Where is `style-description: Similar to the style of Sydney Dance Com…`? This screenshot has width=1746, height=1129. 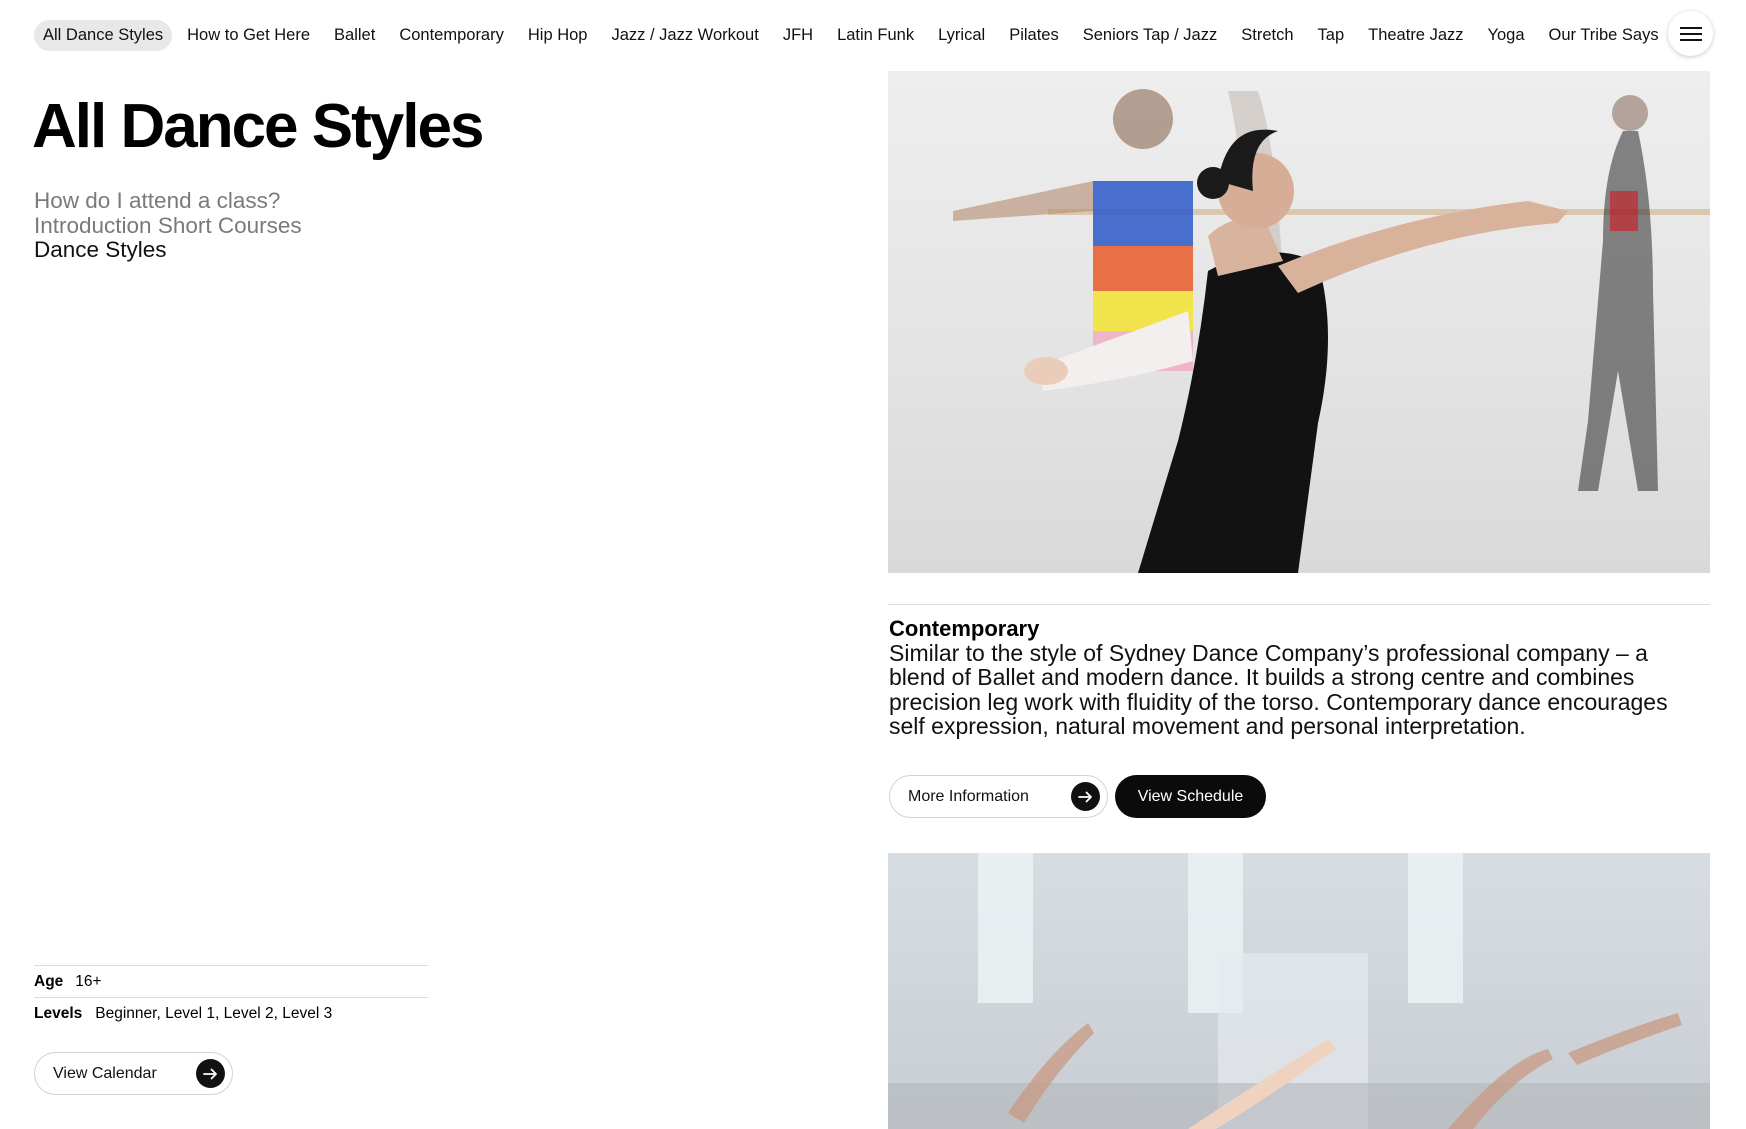 style-description: Similar to the style of Sydney Dance Com… is located at coordinates (1278, 689).